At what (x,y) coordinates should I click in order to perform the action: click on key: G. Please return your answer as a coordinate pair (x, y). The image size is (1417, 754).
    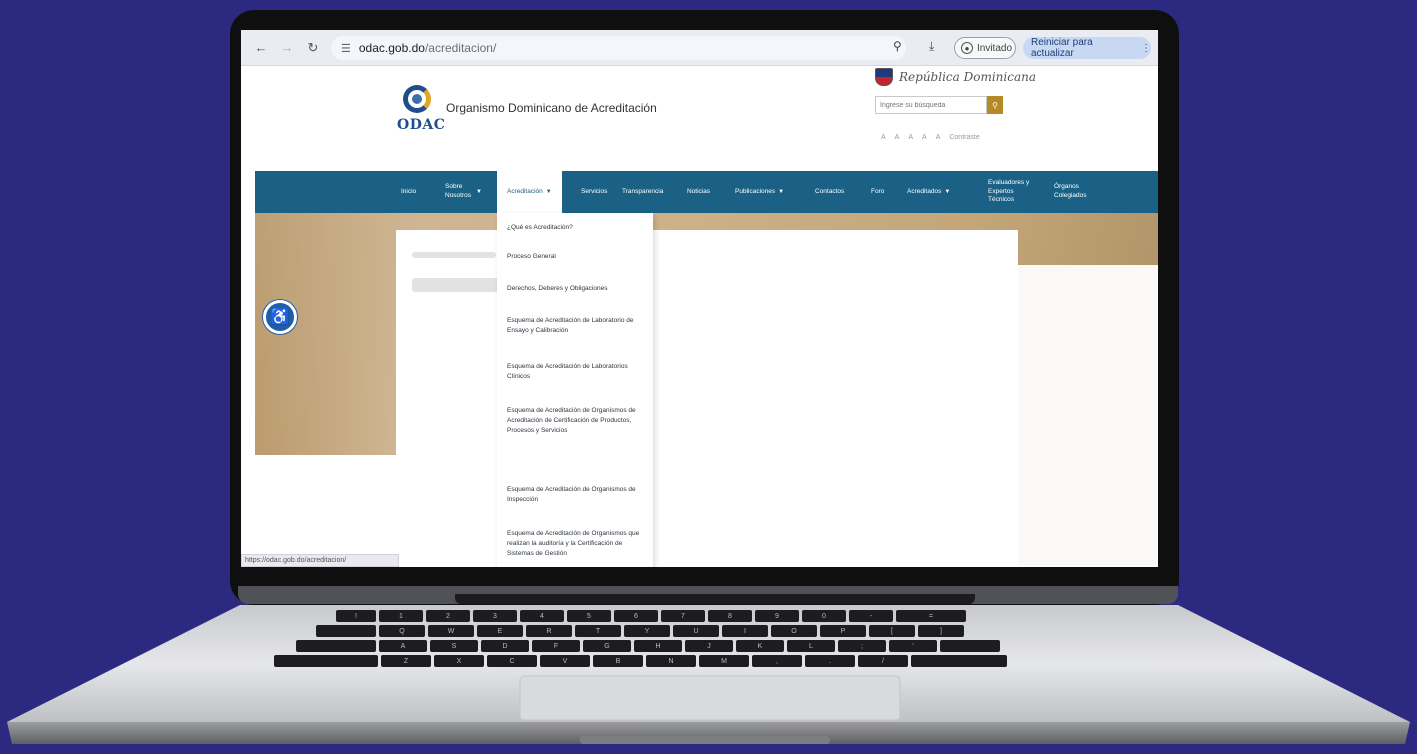
    Looking at the image, I should click on (607, 646).